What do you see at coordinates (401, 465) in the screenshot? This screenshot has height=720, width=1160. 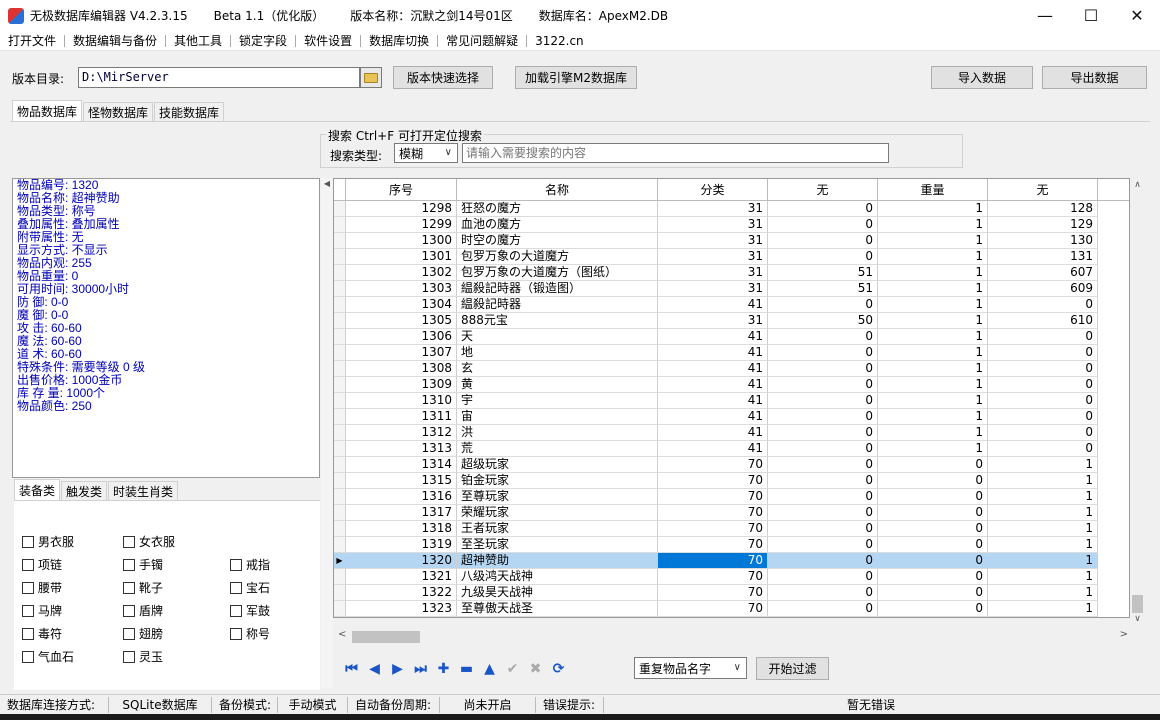 I see `cell-index: 1314` at bounding box center [401, 465].